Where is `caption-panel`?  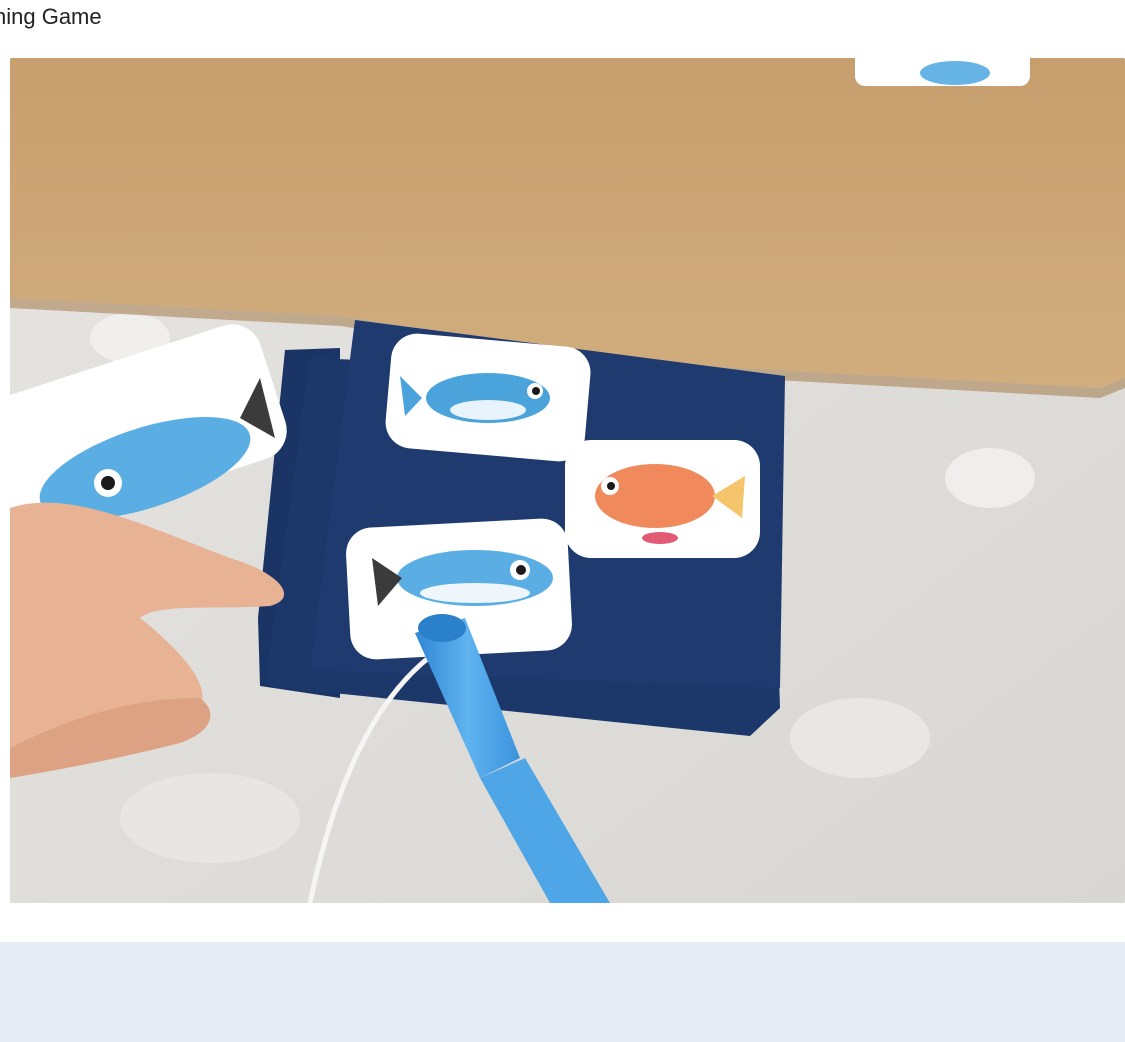 caption-panel is located at coordinates (562, 992).